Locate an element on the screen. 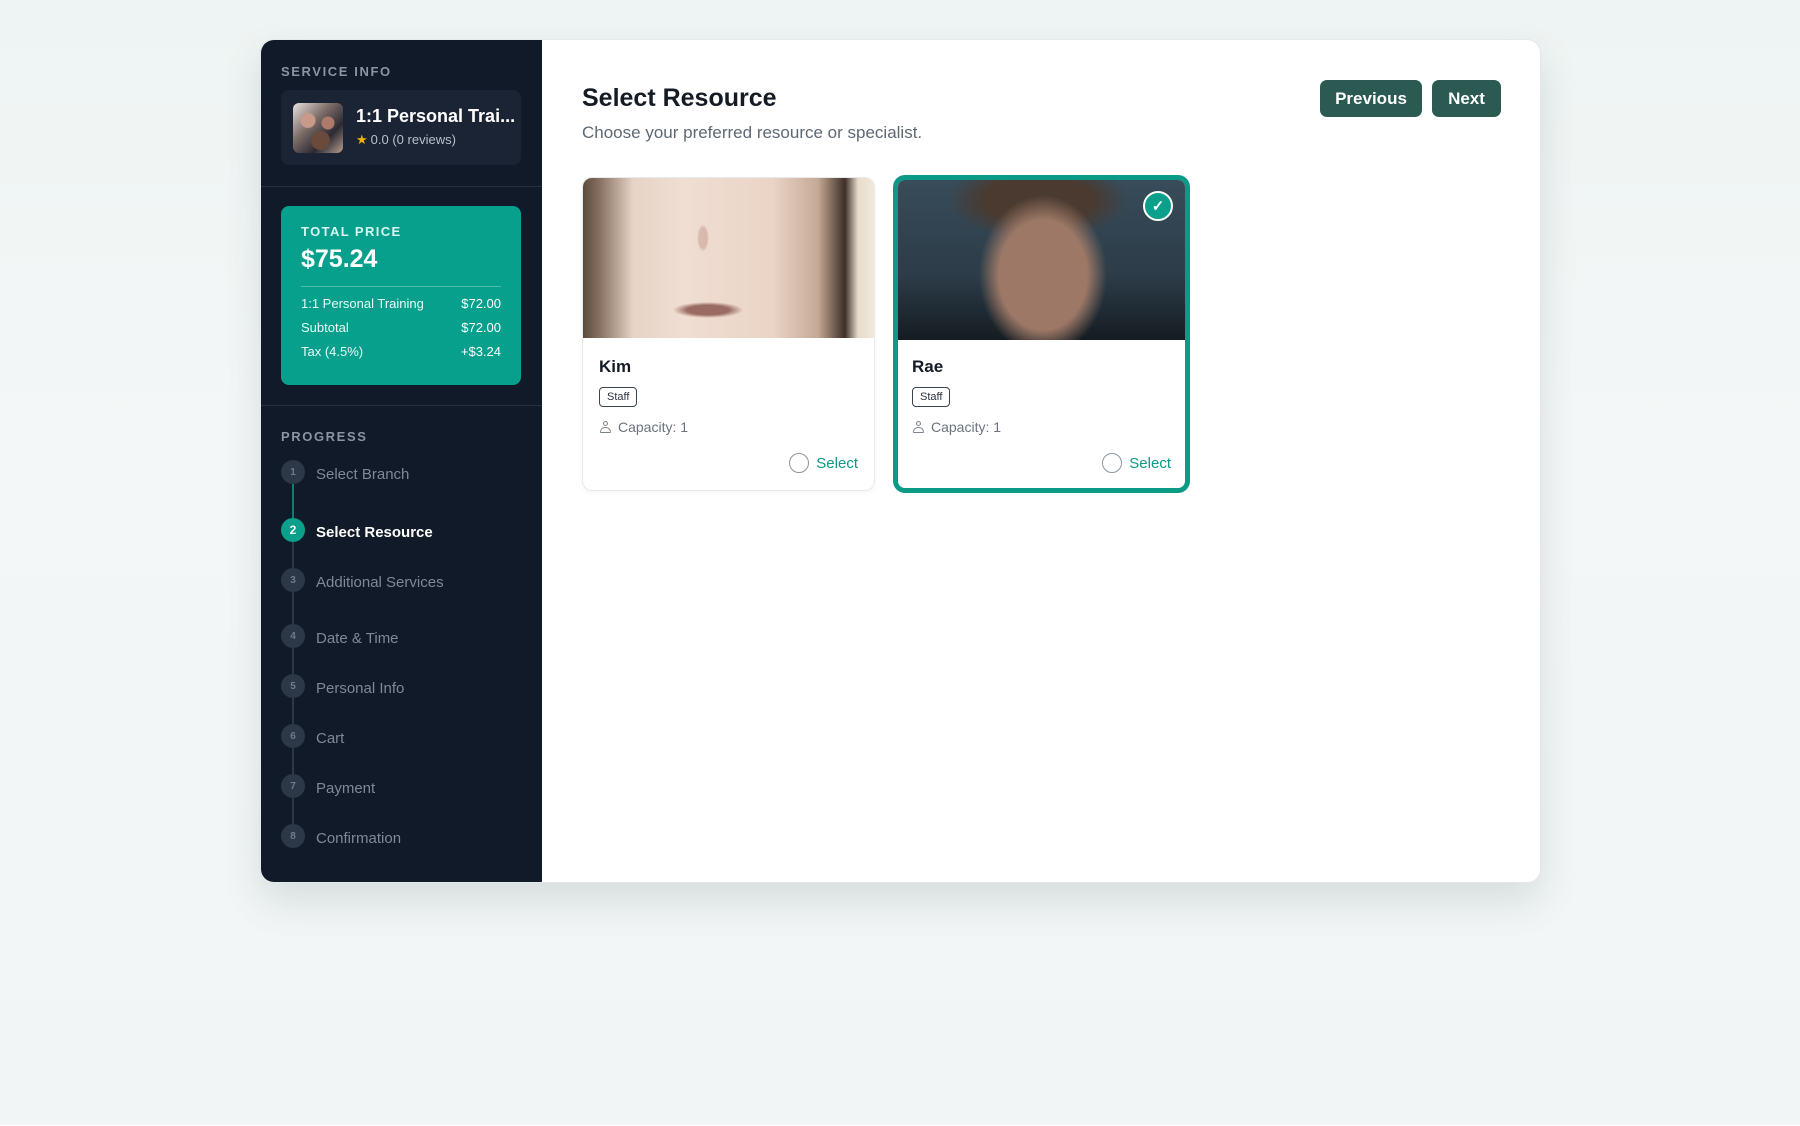 This screenshot has width=1800, height=1126. step-number: 6 is located at coordinates (293, 736).